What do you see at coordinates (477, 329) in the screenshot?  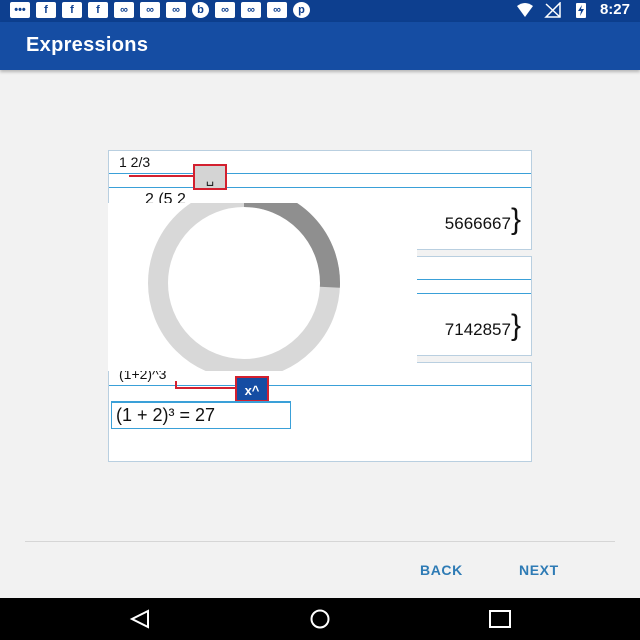 I see `result-digits: 7142857` at bounding box center [477, 329].